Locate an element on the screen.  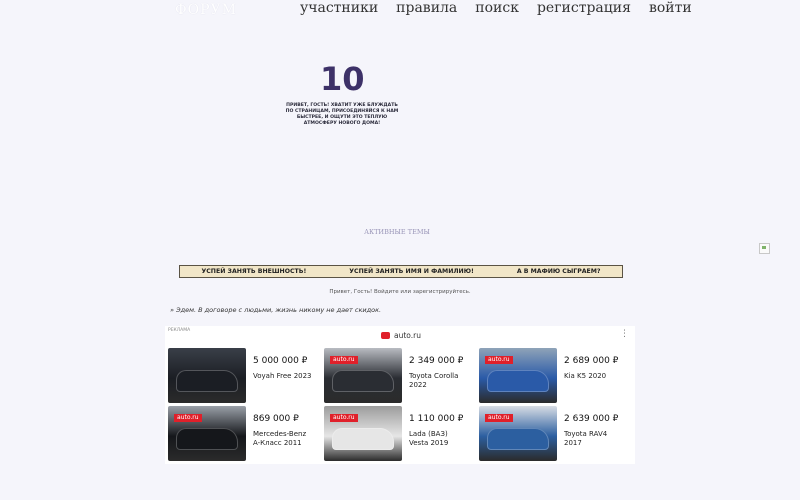
nav-link-register: регистрация is located at coordinates (584, 8).